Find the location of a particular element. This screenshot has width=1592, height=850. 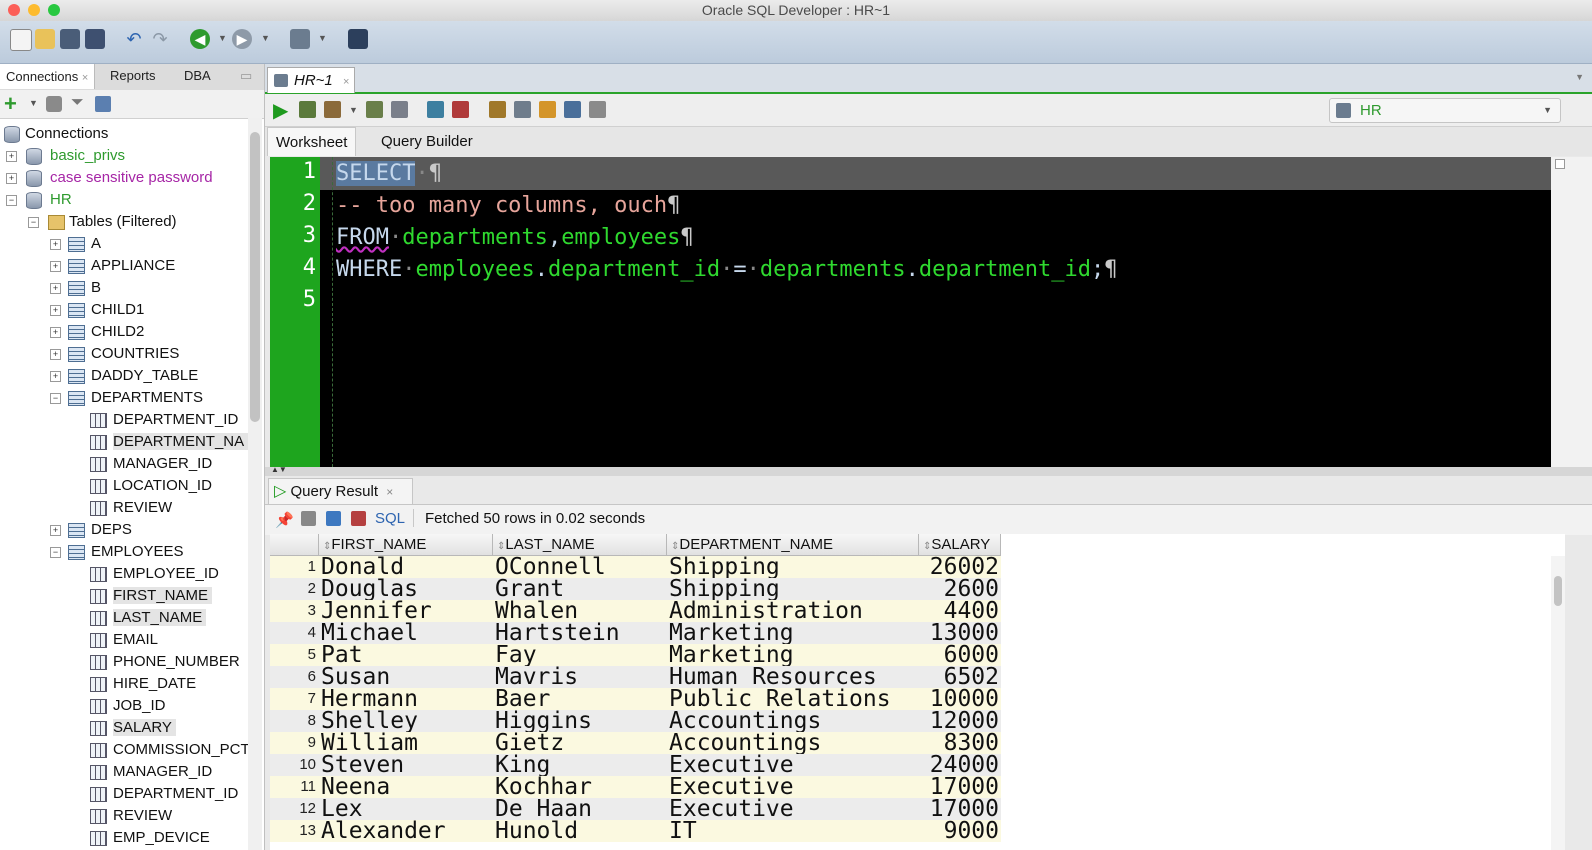

tree-item-table: + DEPS is located at coordinates (91, 530).